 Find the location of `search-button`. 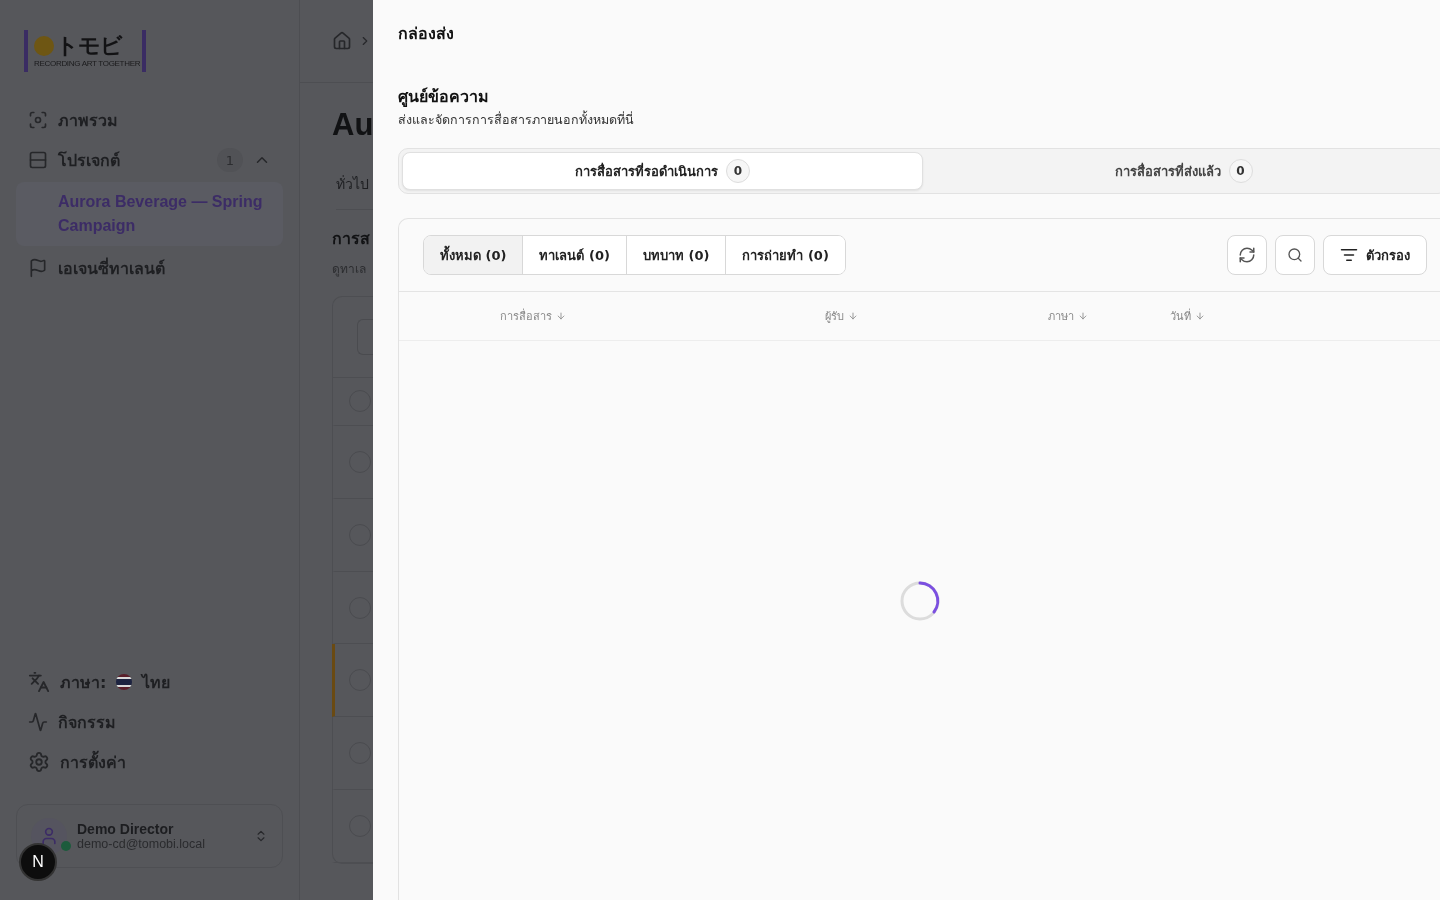

search-button is located at coordinates (1295, 255).